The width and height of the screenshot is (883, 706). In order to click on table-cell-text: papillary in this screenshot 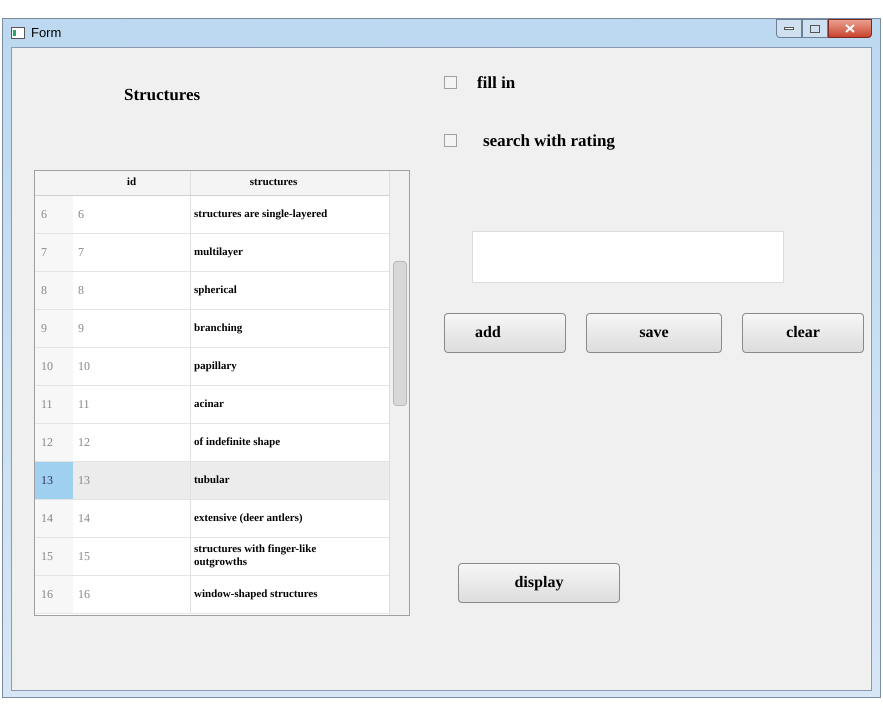, I will do `click(215, 366)`.